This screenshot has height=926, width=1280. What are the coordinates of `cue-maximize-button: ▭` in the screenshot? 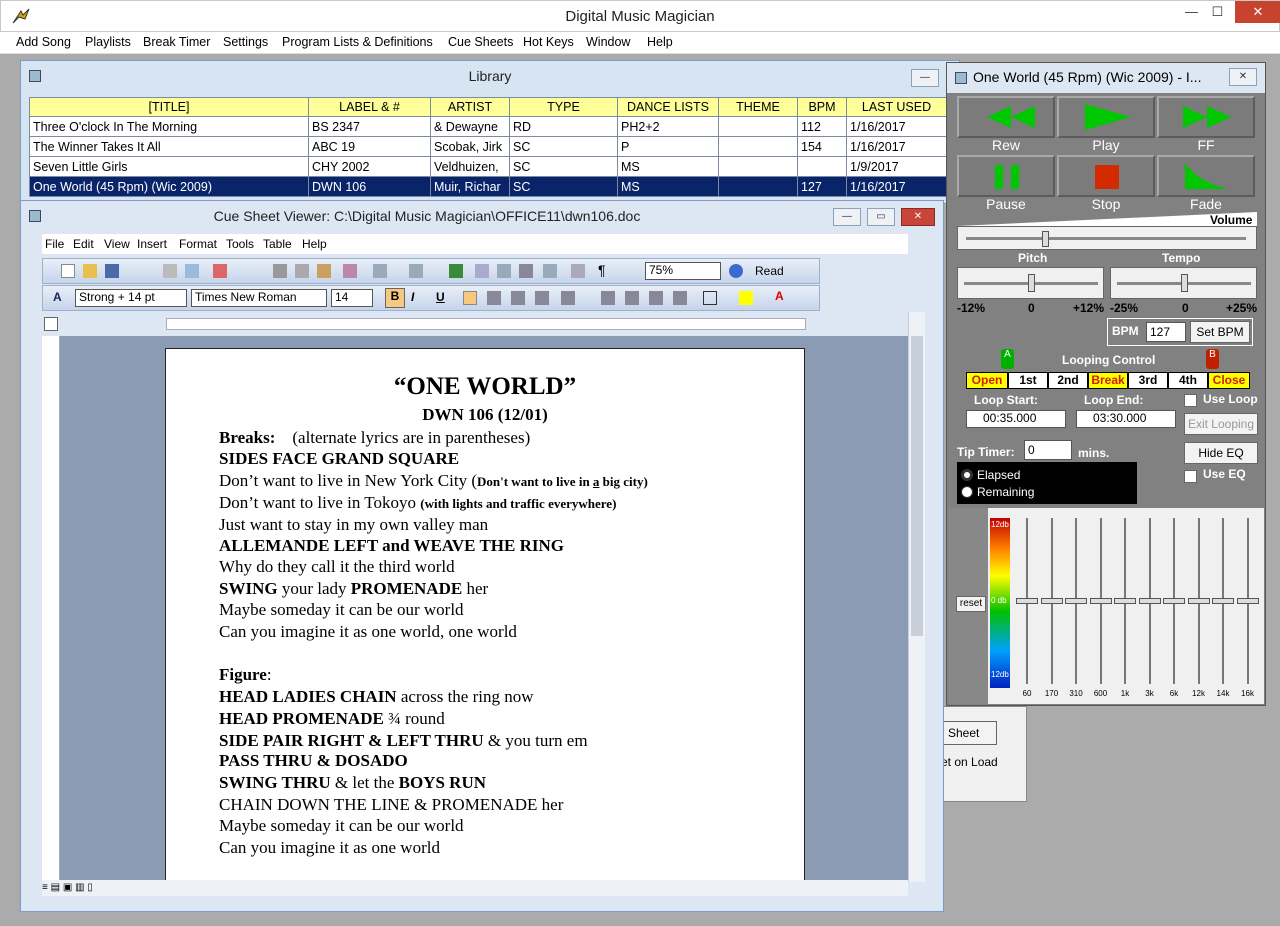 It's located at (881, 217).